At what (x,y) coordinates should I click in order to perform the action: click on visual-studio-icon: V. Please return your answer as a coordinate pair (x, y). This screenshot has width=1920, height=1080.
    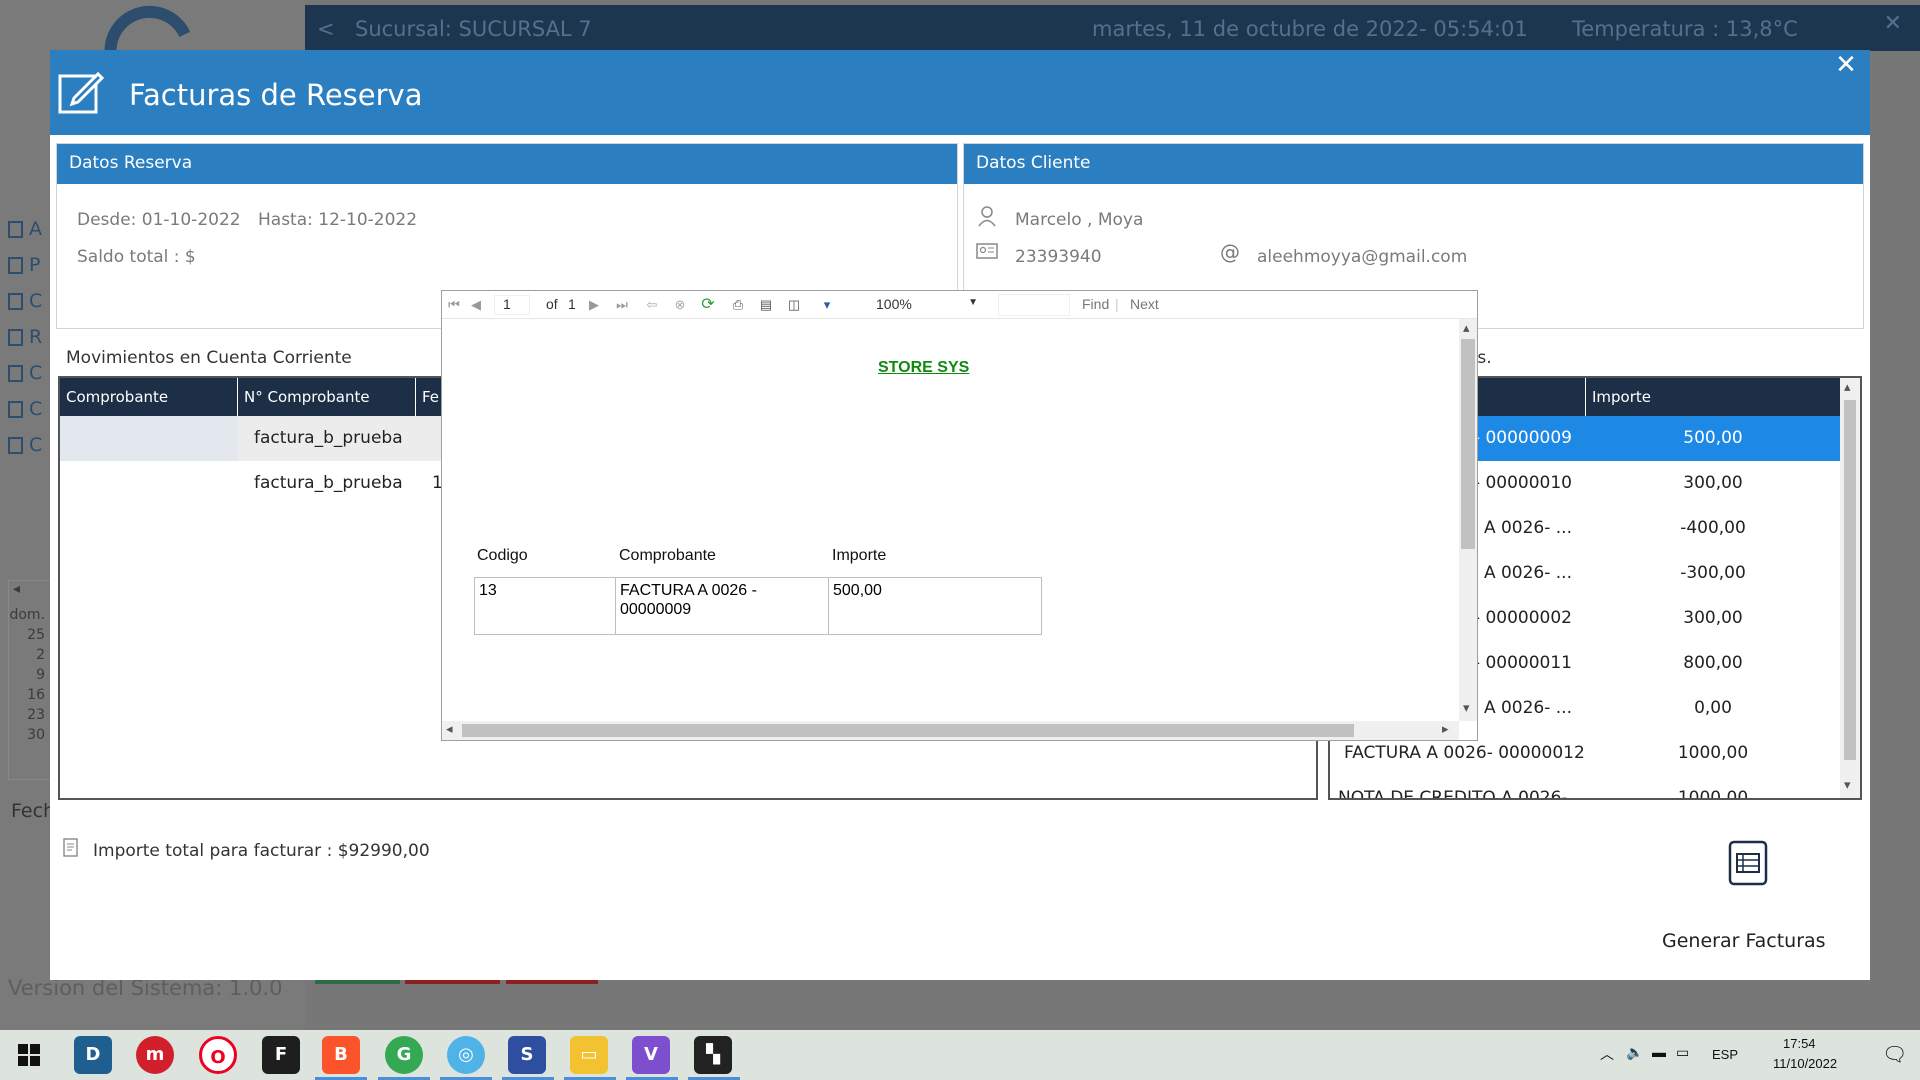
    Looking at the image, I should click on (651, 1055).